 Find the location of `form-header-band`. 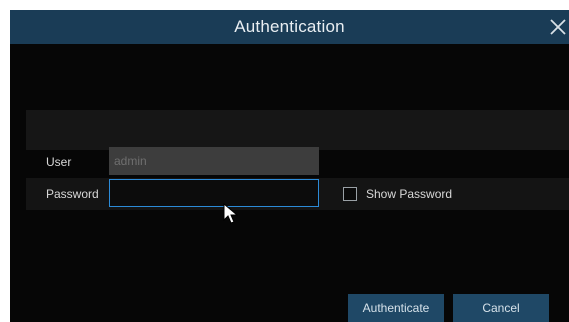

form-header-band is located at coordinates (297, 130).